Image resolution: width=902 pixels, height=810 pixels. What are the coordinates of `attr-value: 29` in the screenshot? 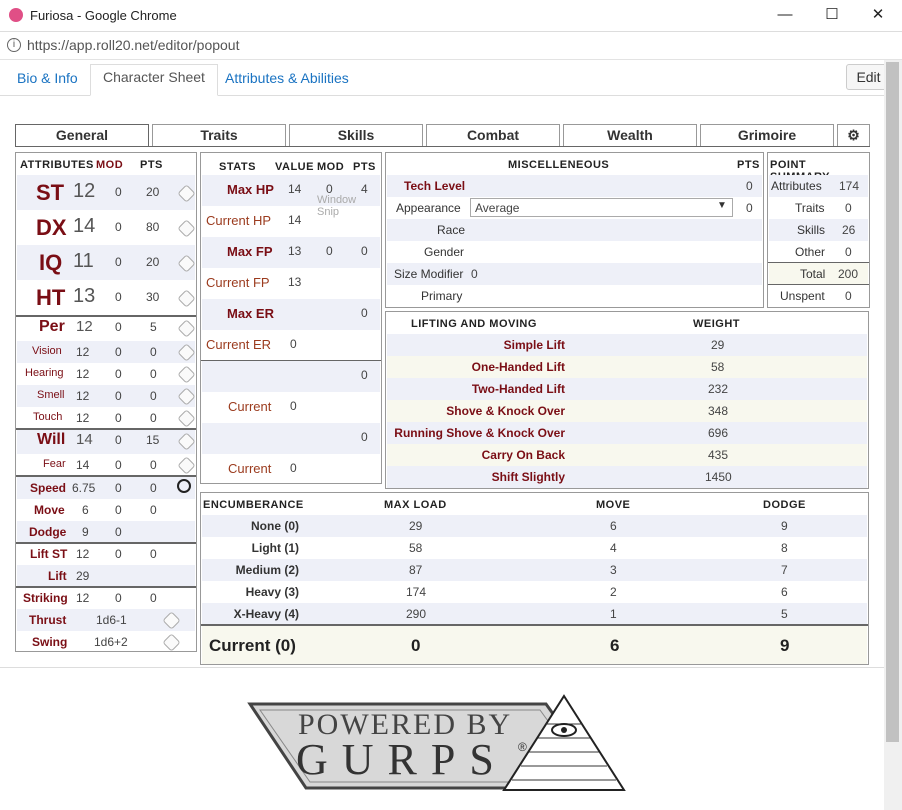 It's located at (83, 576).